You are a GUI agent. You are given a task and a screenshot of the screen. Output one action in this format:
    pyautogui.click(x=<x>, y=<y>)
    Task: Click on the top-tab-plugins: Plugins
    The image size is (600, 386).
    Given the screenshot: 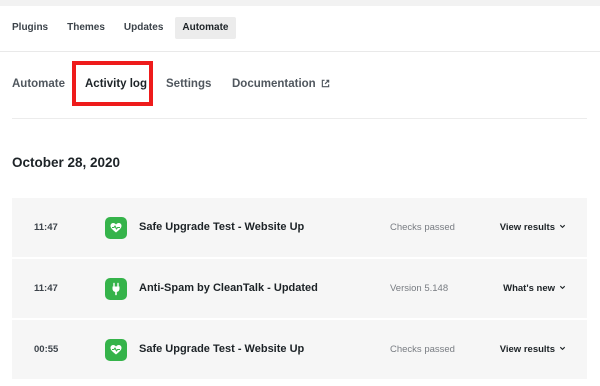 What is the action you would take?
    pyautogui.click(x=30, y=28)
    